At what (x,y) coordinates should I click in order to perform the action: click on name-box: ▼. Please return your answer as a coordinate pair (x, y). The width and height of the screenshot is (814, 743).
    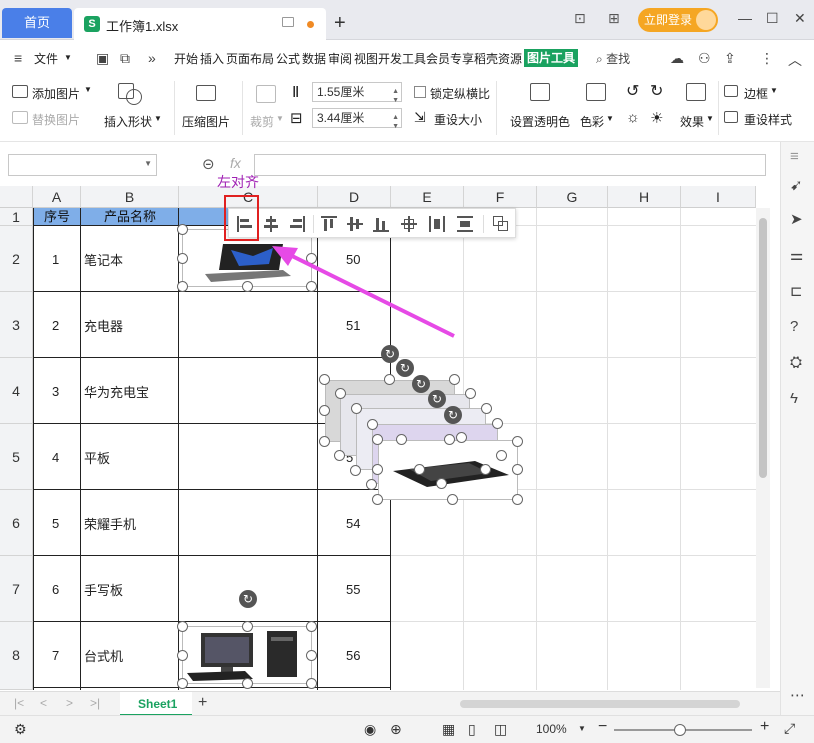
    Looking at the image, I should click on (82, 165).